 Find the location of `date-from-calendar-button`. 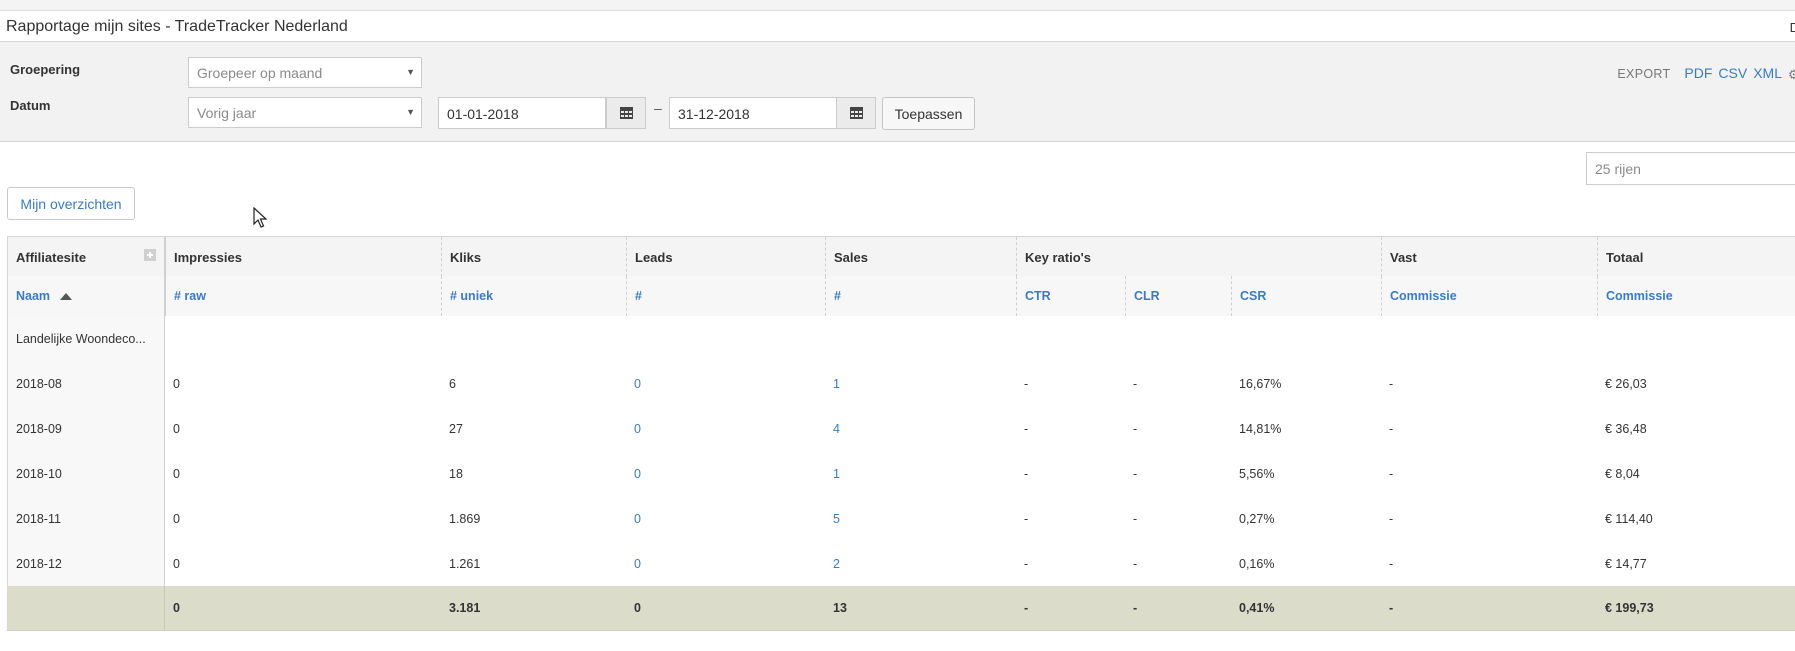

date-from-calendar-button is located at coordinates (626, 113).